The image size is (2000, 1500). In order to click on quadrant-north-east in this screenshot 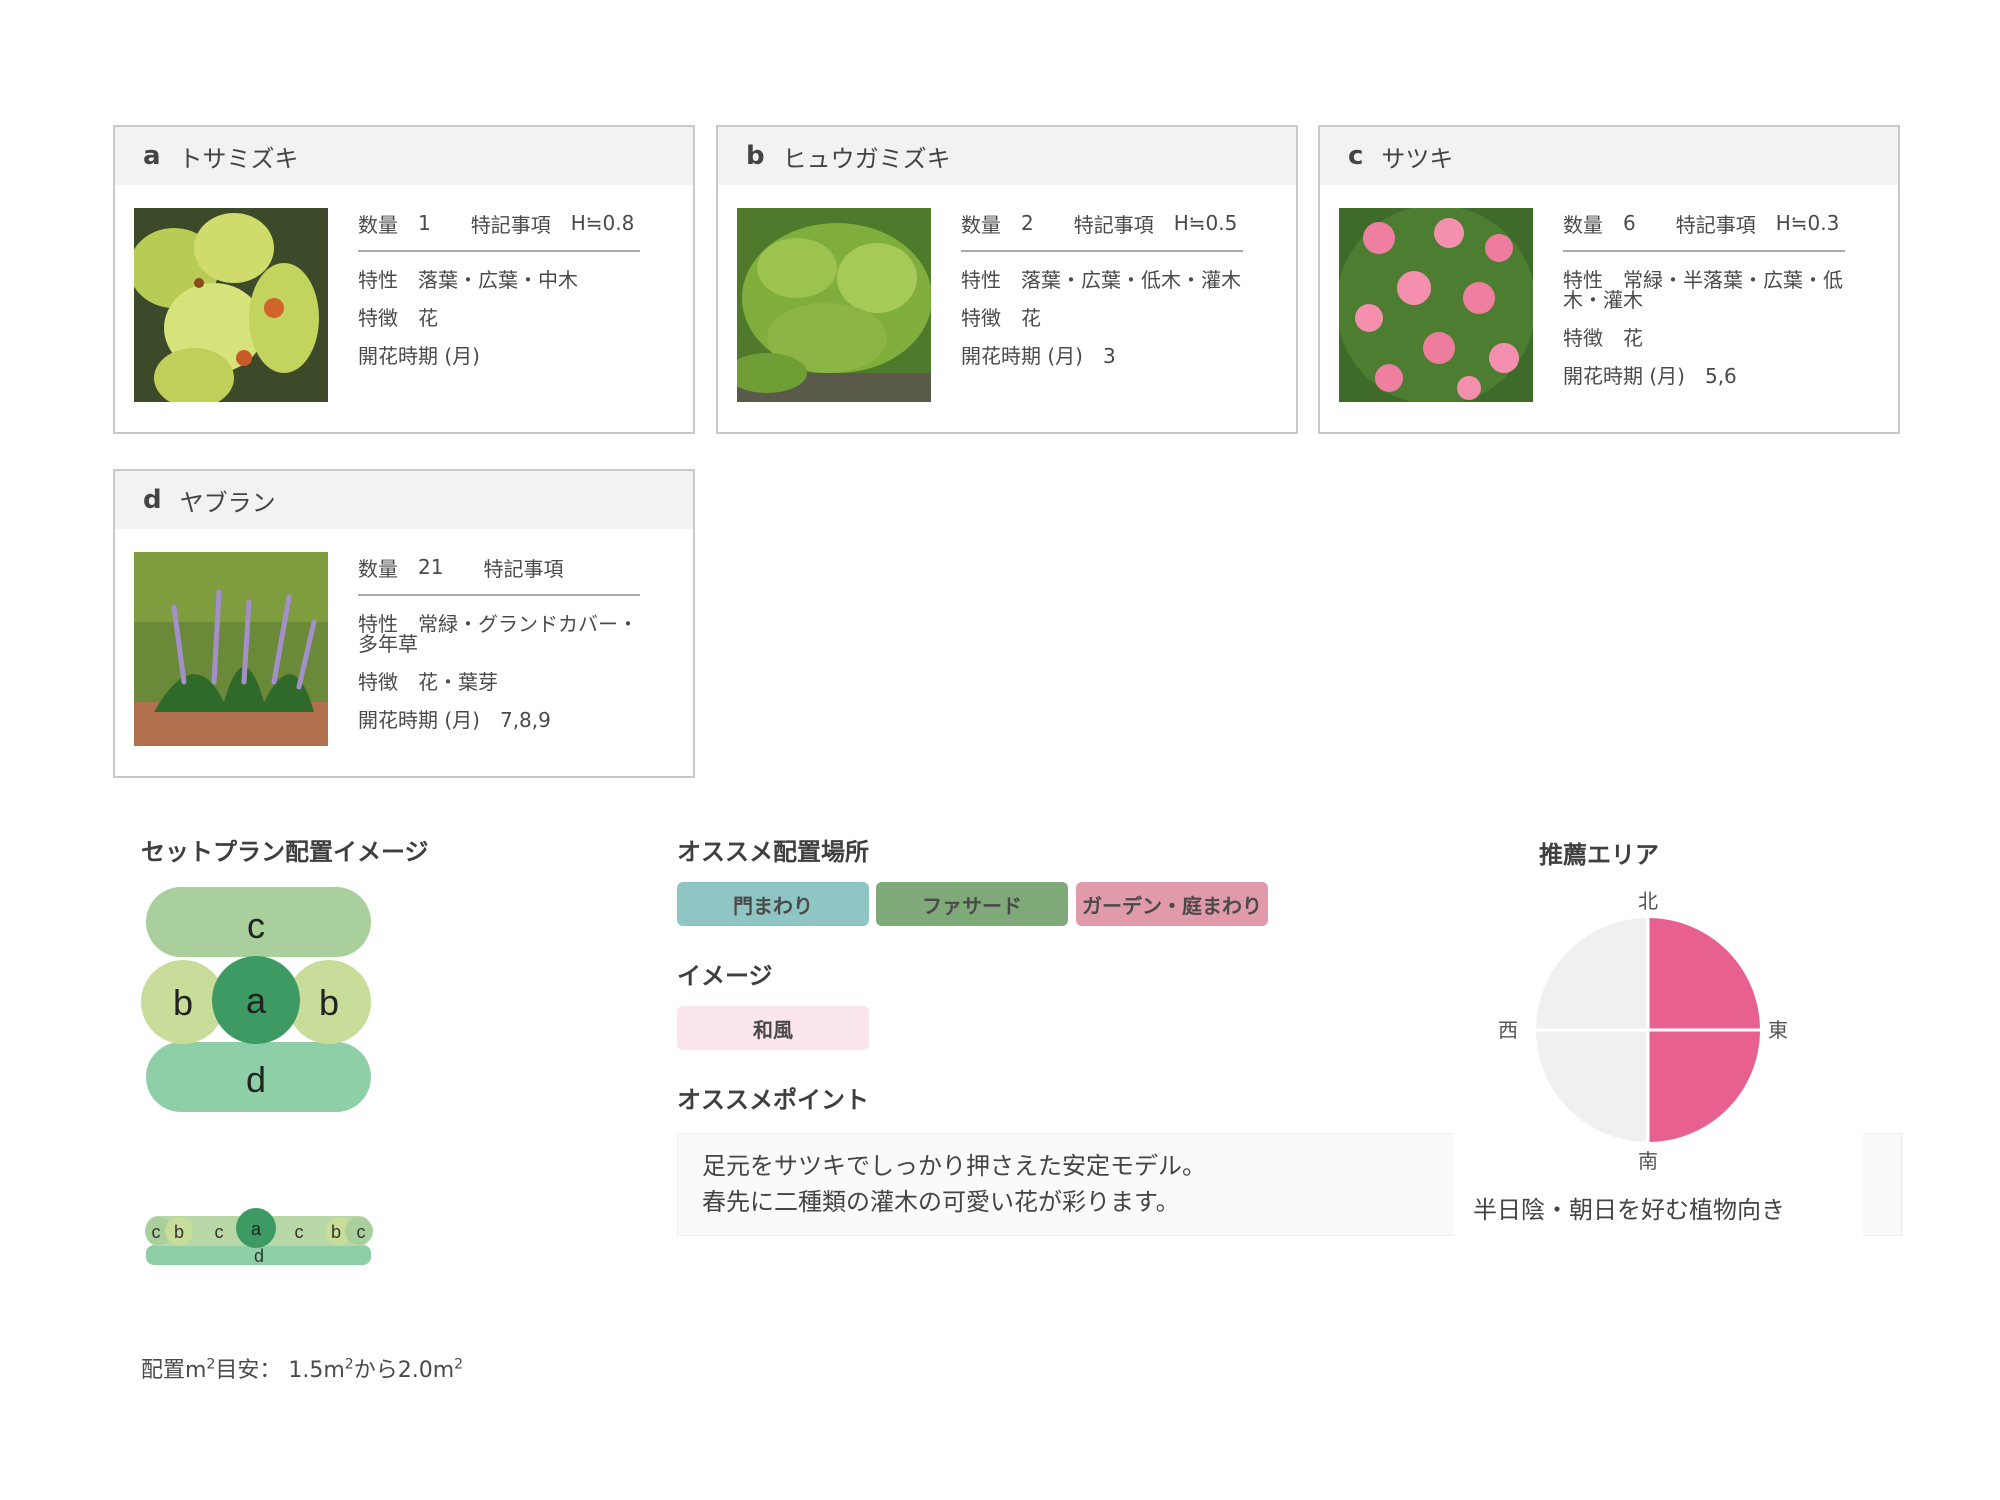, I will do `click(1704, 974)`.